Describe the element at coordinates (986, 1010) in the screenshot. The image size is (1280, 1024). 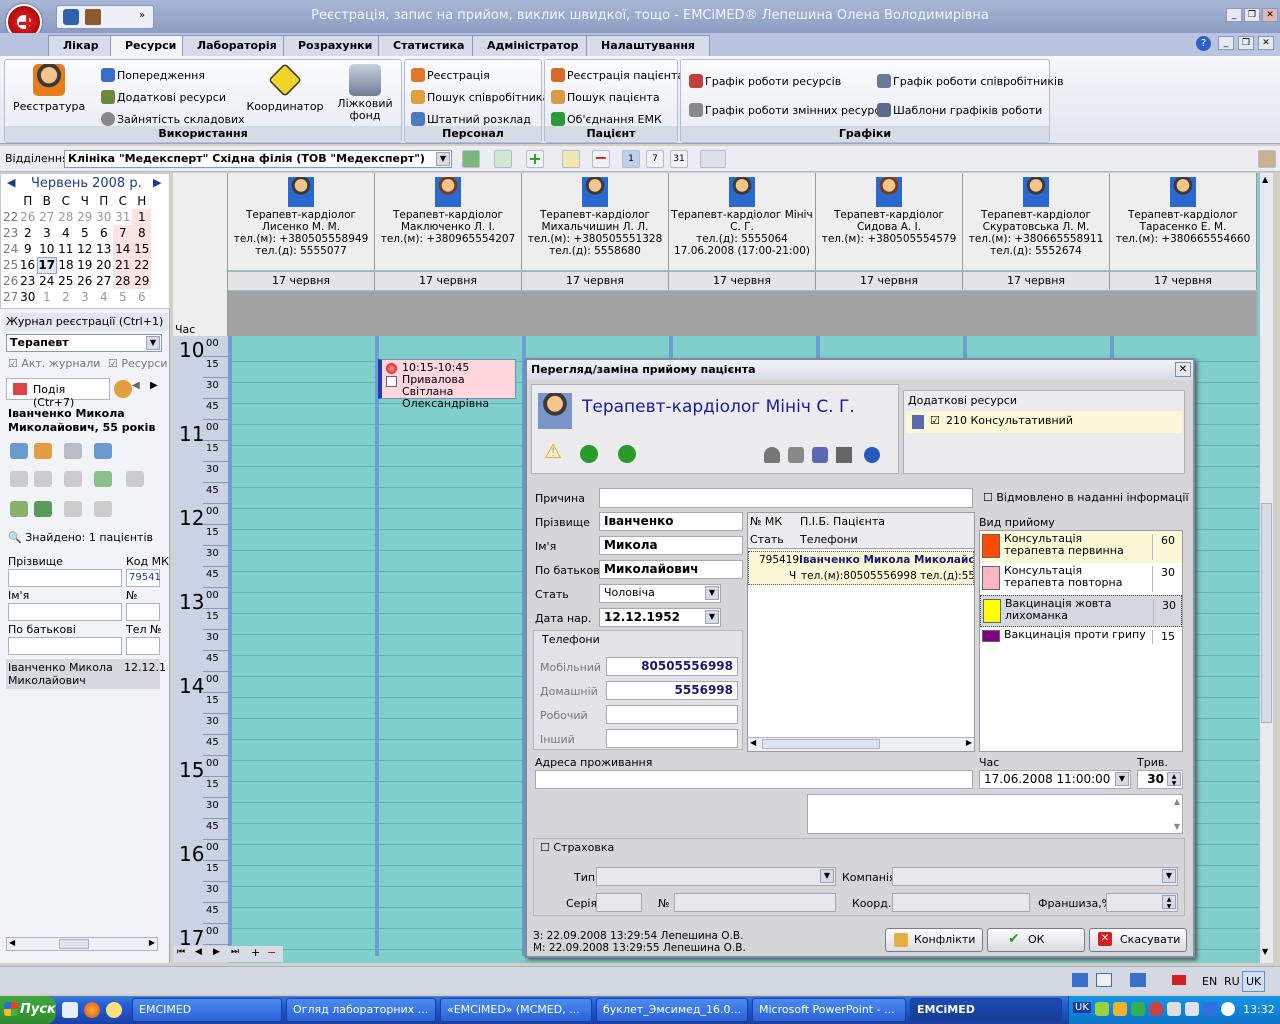
I see `taskbar-item-emcimed-active: EMCiMED` at that location.